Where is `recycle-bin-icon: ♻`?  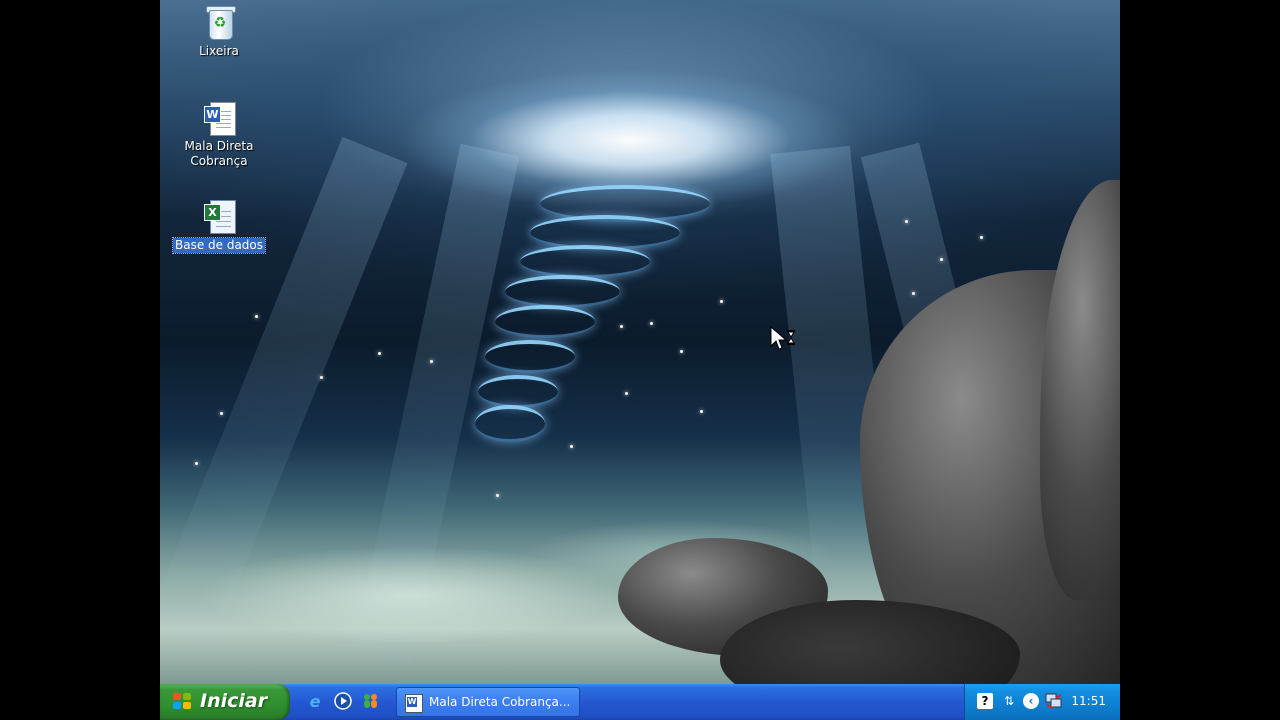
recycle-bin-icon: ♻ is located at coordinates (219, 22).